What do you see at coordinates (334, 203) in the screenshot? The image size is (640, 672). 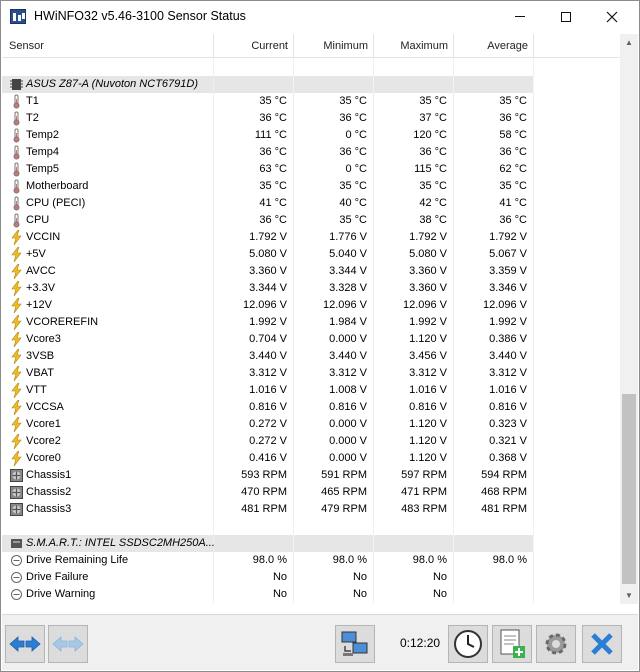 I see `minimum-value: 40 °C` at bounding box center [334, 203].